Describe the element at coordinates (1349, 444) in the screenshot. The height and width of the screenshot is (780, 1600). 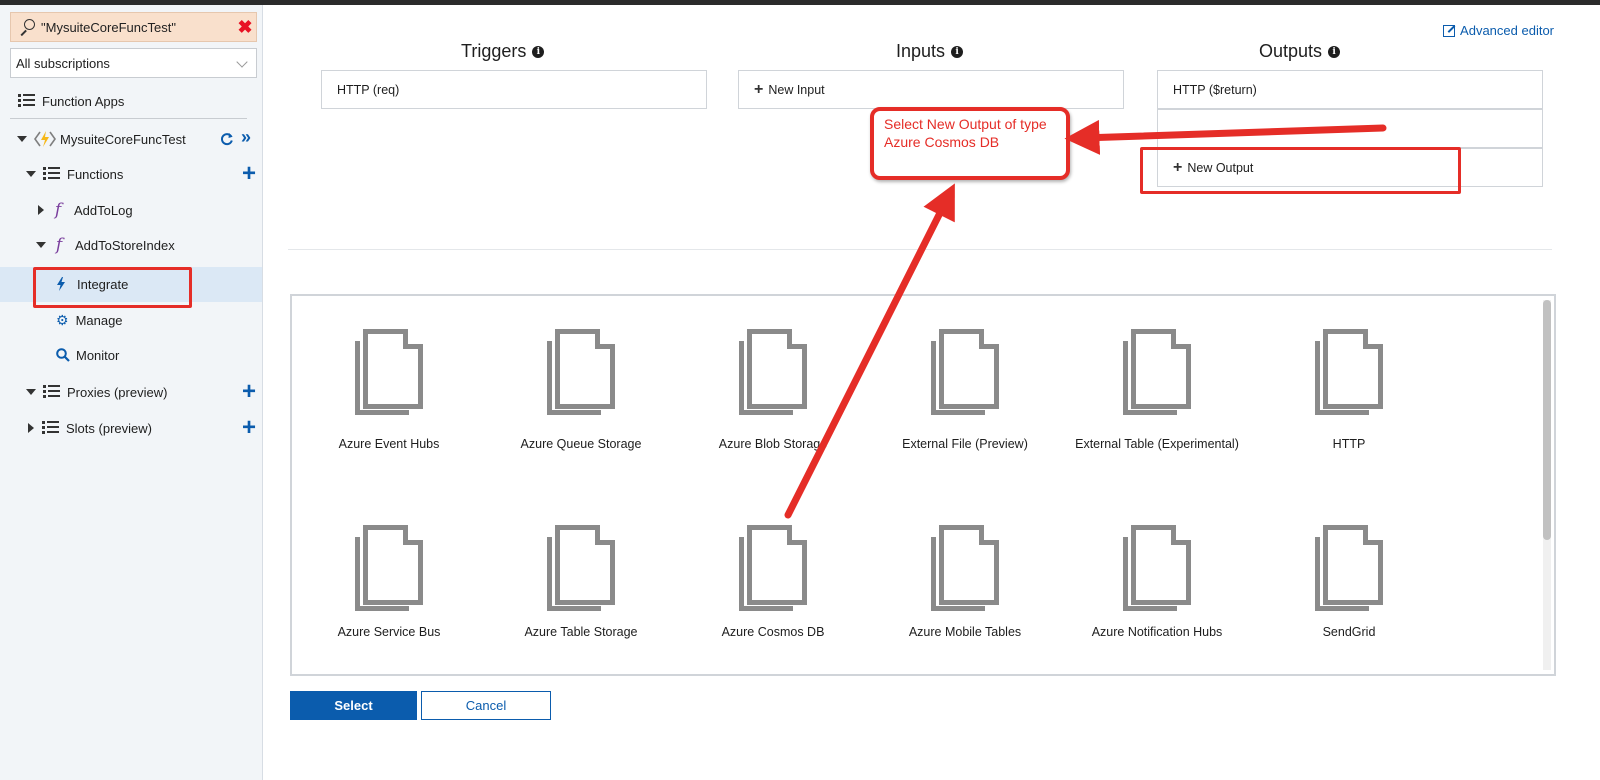
I see `template-label: HTTP` at that location.